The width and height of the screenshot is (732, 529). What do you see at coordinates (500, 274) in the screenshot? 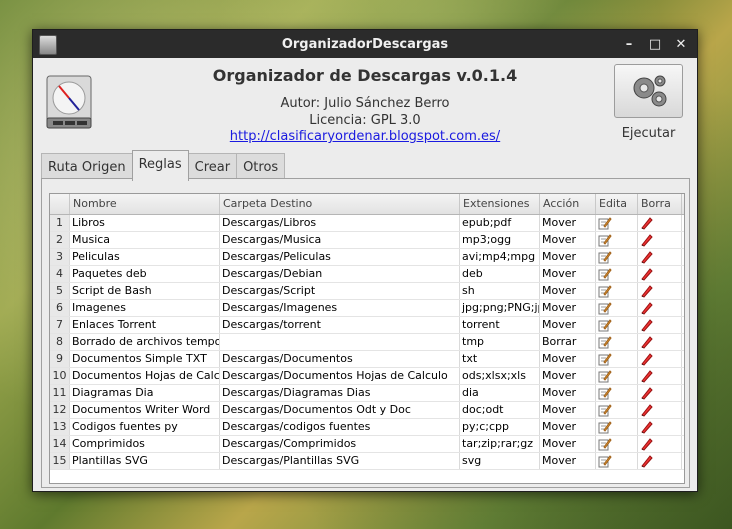
I see `cell-extensiones: deb` at bounding box center [500, 274].